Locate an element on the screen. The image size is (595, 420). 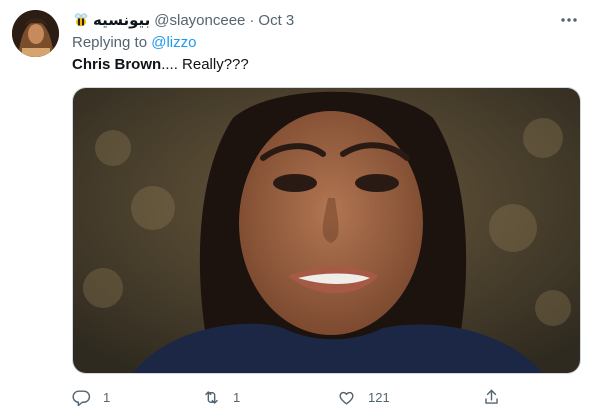
timestamp: Oct 3 is located at coordinates (276, 20).